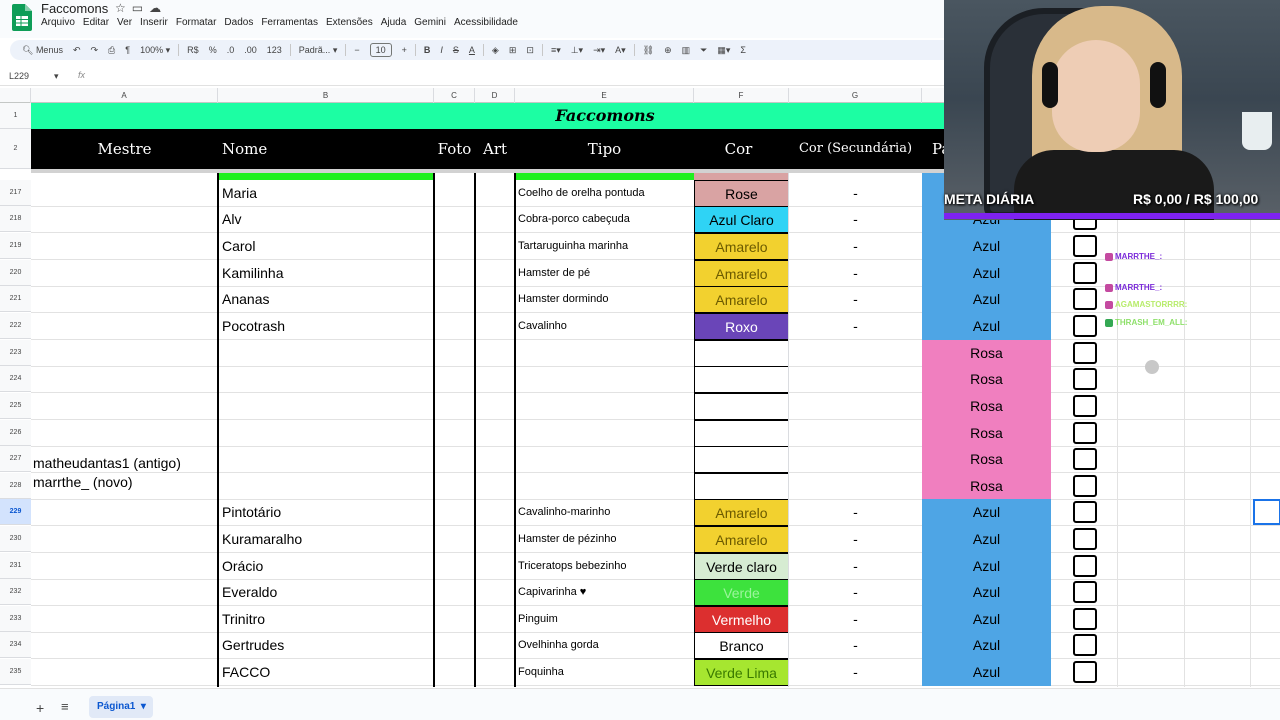 This screenshot has width=1280, height=720. I want to click on row-header: 231, so click(15, 566).